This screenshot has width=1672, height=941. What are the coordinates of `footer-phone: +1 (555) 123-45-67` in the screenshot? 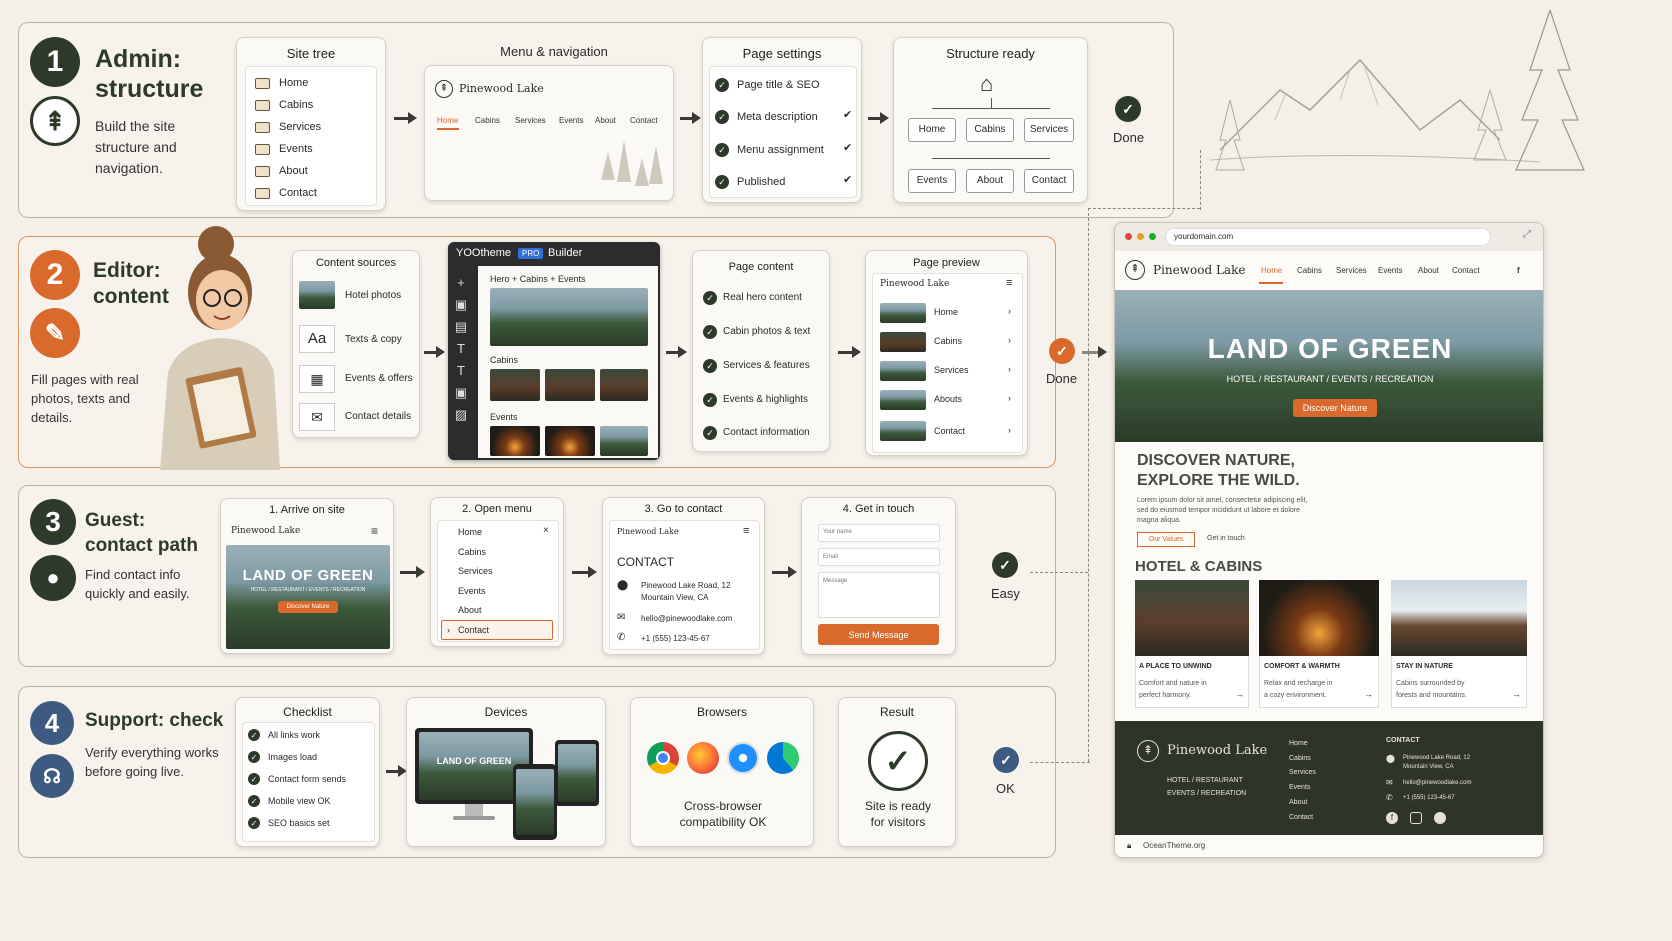 It's located at (1429, 798).